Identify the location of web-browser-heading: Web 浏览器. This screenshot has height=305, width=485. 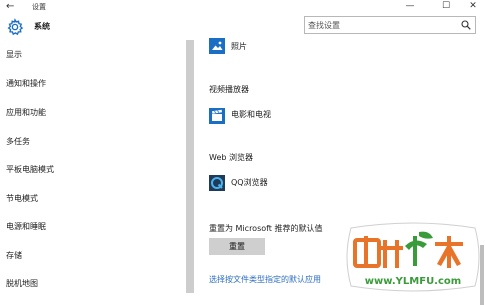
(231, 157).